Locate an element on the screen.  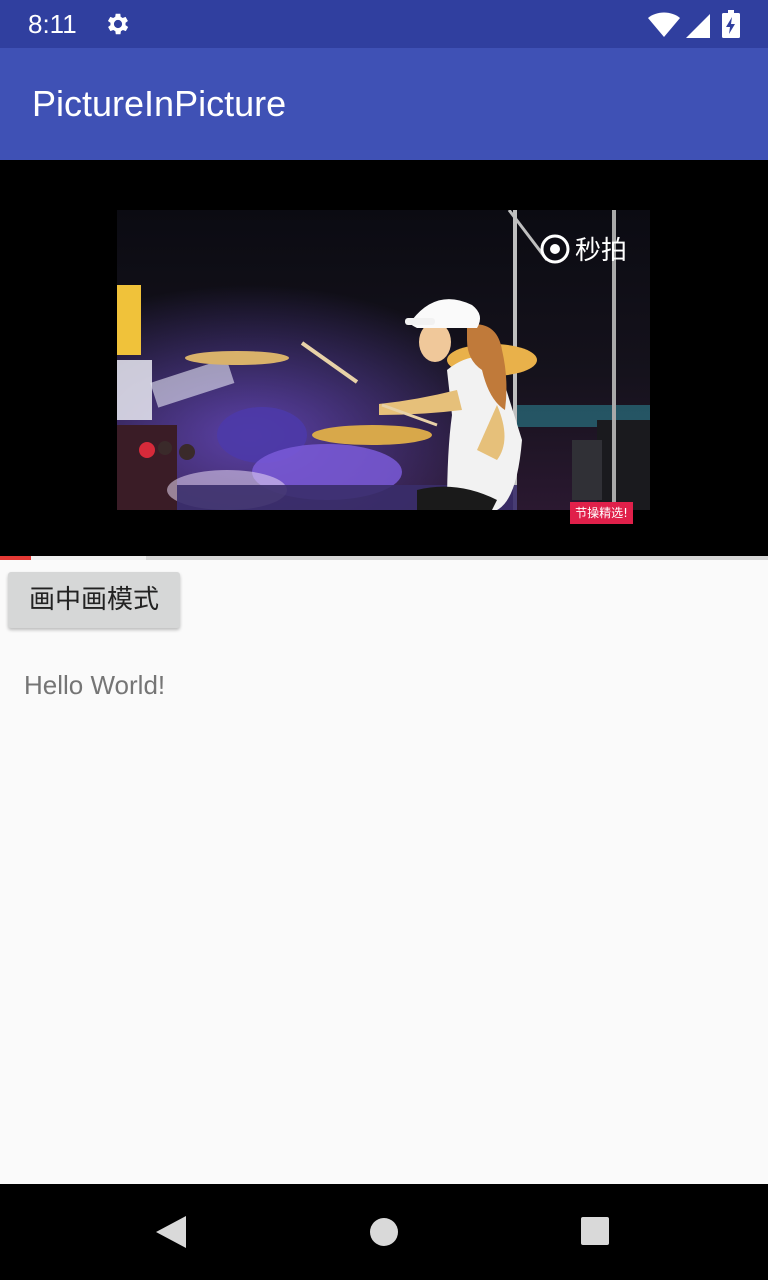
home-icon is located at coordinates (384, 1232).